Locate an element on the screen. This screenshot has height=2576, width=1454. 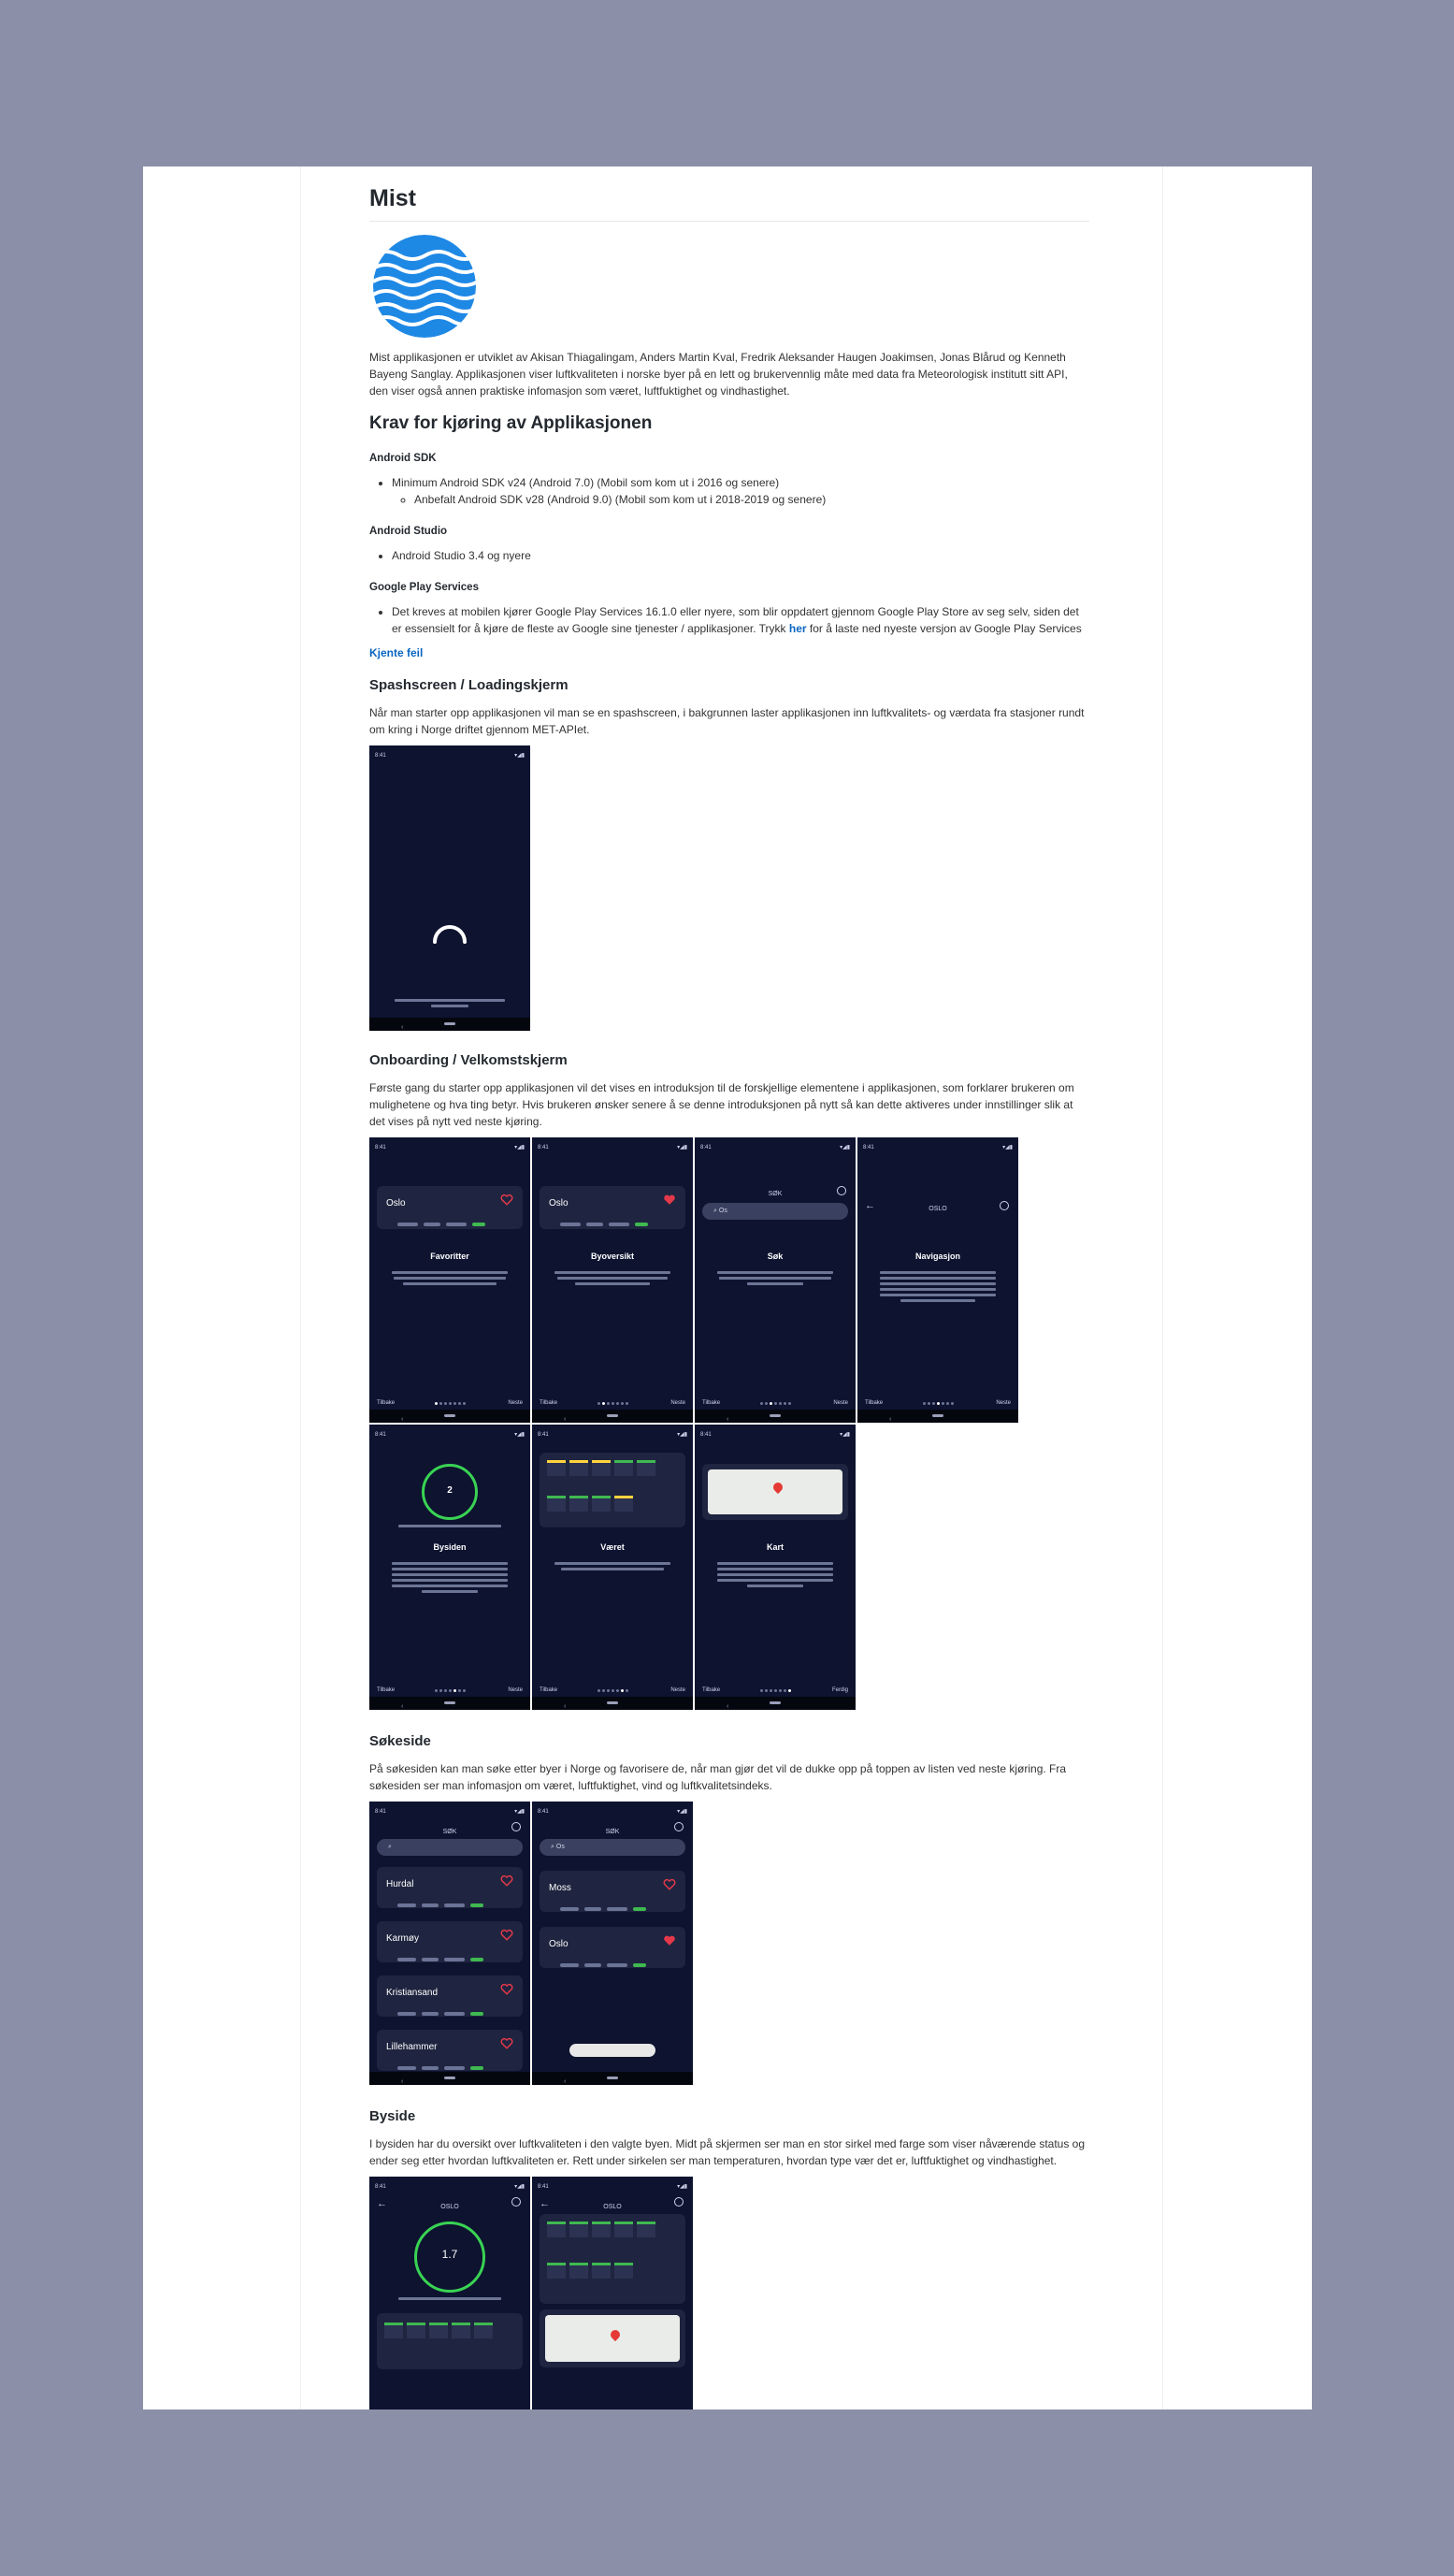
left-border is located at coordinates (300, 1288).